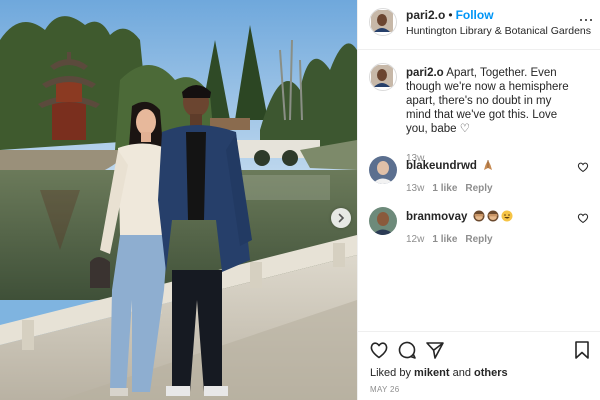 Image resolution: width=600 pixels, height=400 pixels. I want to click on author-avatar, so click(383, 22).